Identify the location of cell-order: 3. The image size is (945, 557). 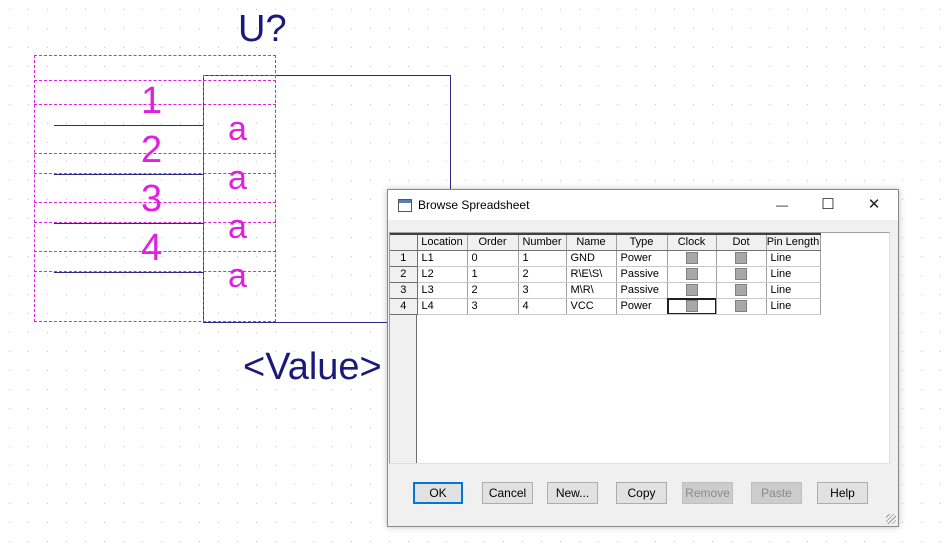
(493, 306).